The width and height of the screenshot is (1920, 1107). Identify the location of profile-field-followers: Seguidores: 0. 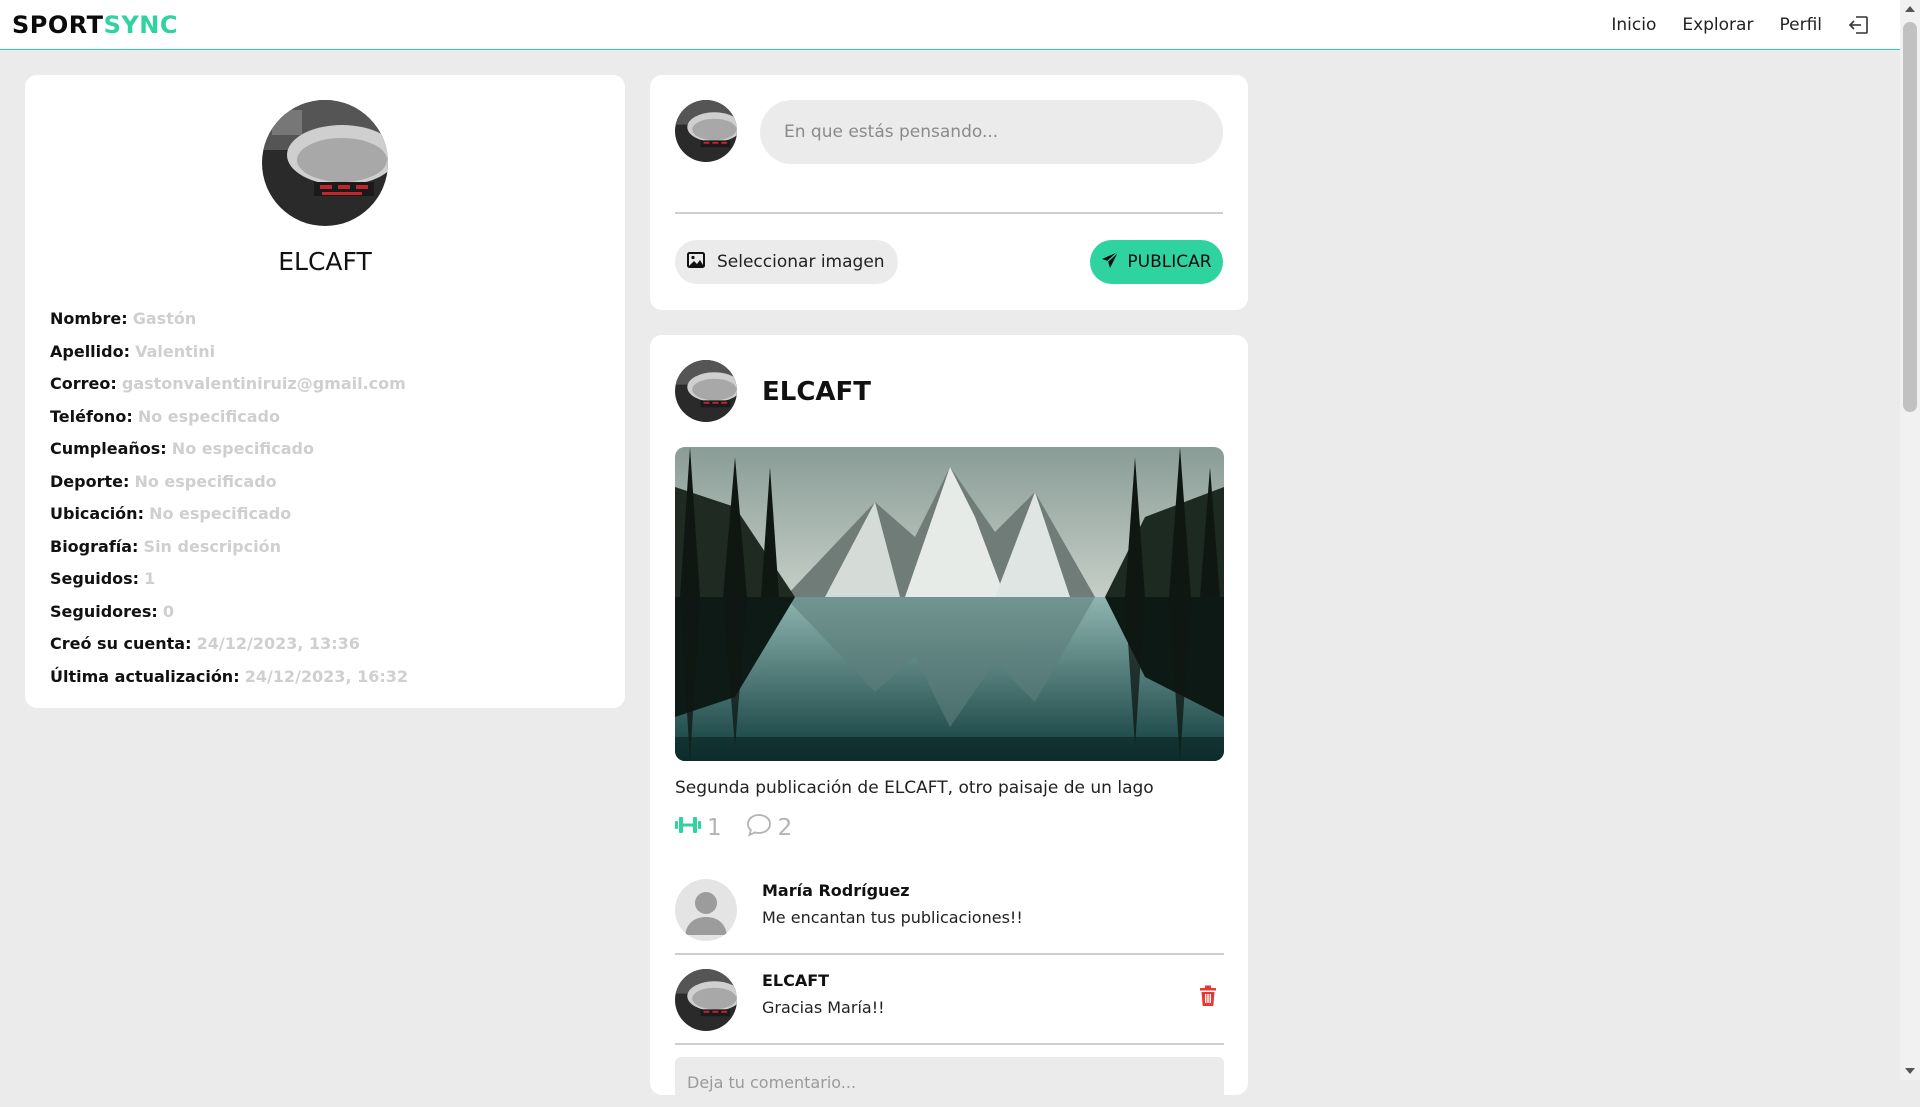
(229, 612).